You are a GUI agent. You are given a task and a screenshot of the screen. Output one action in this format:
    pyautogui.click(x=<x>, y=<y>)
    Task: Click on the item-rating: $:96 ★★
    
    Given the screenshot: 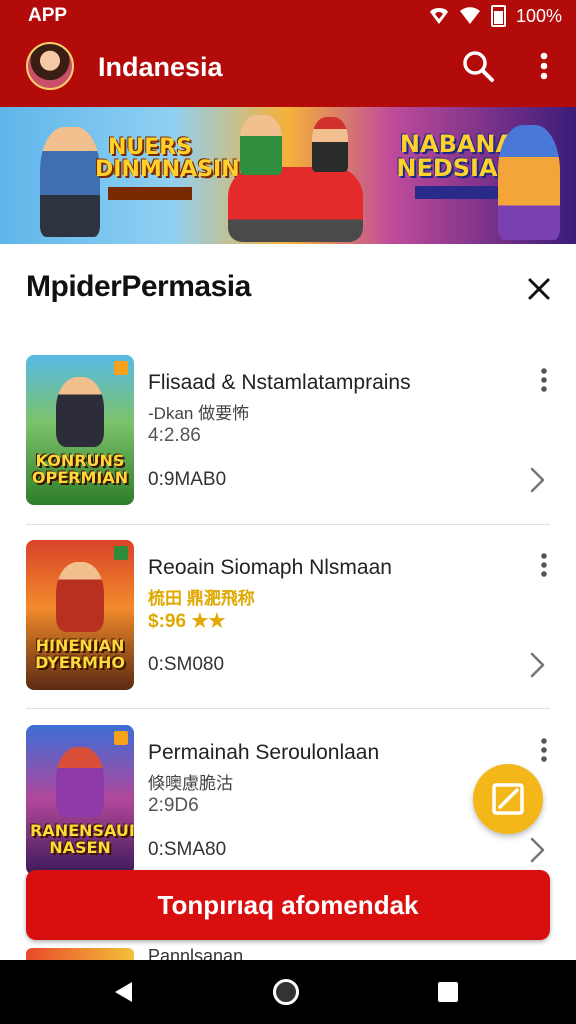 What is the action you would take?
    pyautogui.click(x=186, y=621)
    